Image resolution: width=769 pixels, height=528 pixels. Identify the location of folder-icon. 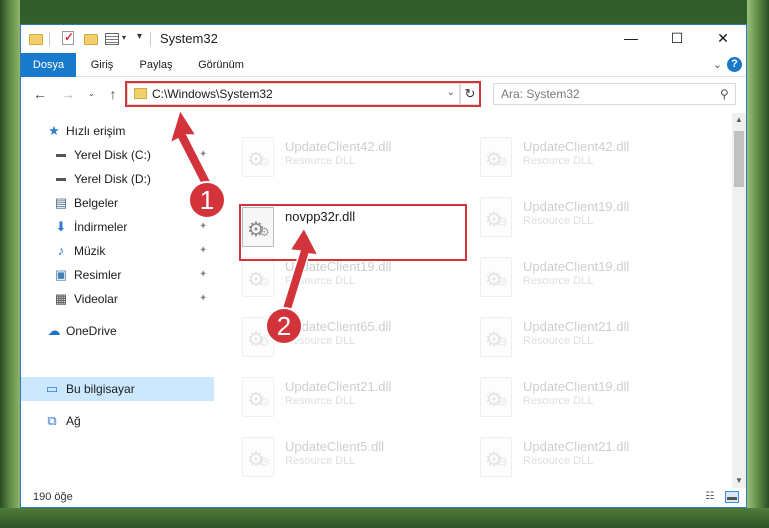
(36, 38).